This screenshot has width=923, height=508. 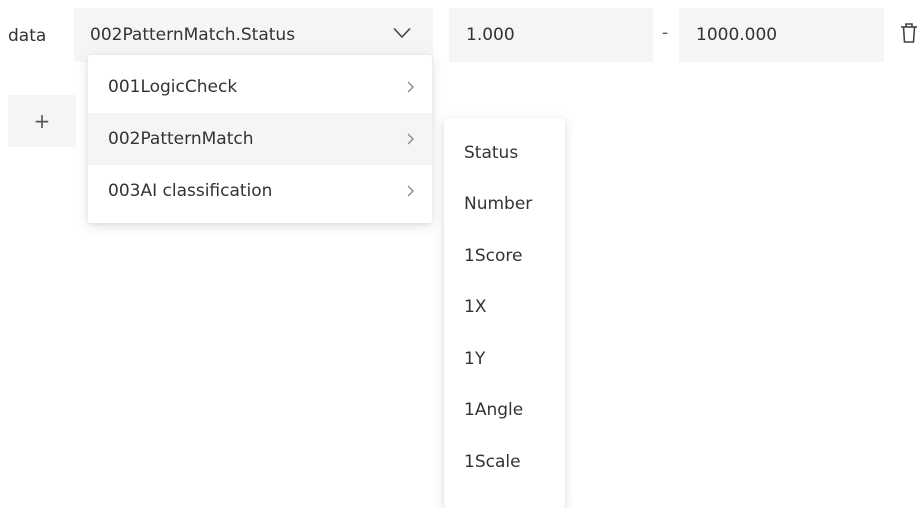 I want to click on submenu-item-number: Number, so click(x=504, y=205).